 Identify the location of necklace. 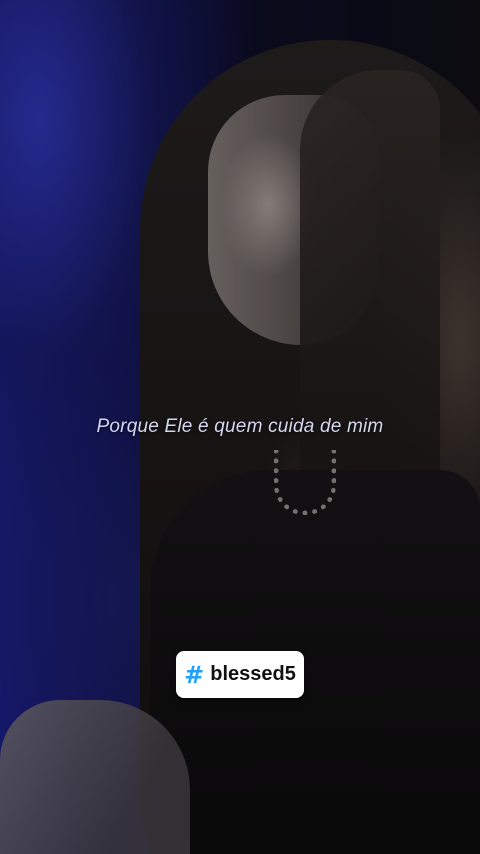
(305, 482).